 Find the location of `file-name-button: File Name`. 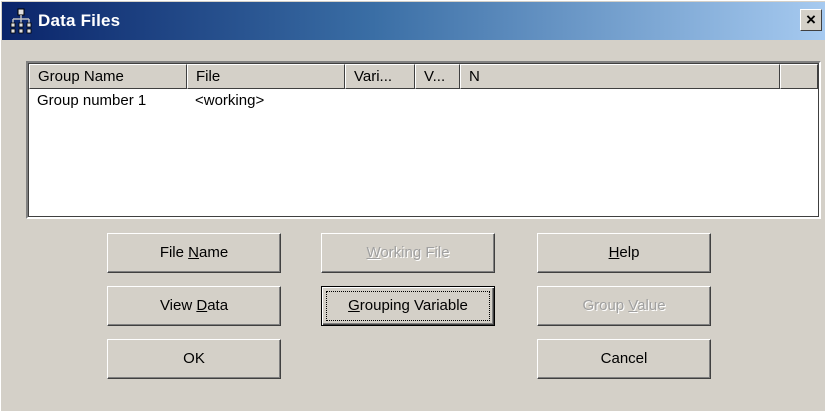

file-name-button: File Name is located at coordinates (194, 253).